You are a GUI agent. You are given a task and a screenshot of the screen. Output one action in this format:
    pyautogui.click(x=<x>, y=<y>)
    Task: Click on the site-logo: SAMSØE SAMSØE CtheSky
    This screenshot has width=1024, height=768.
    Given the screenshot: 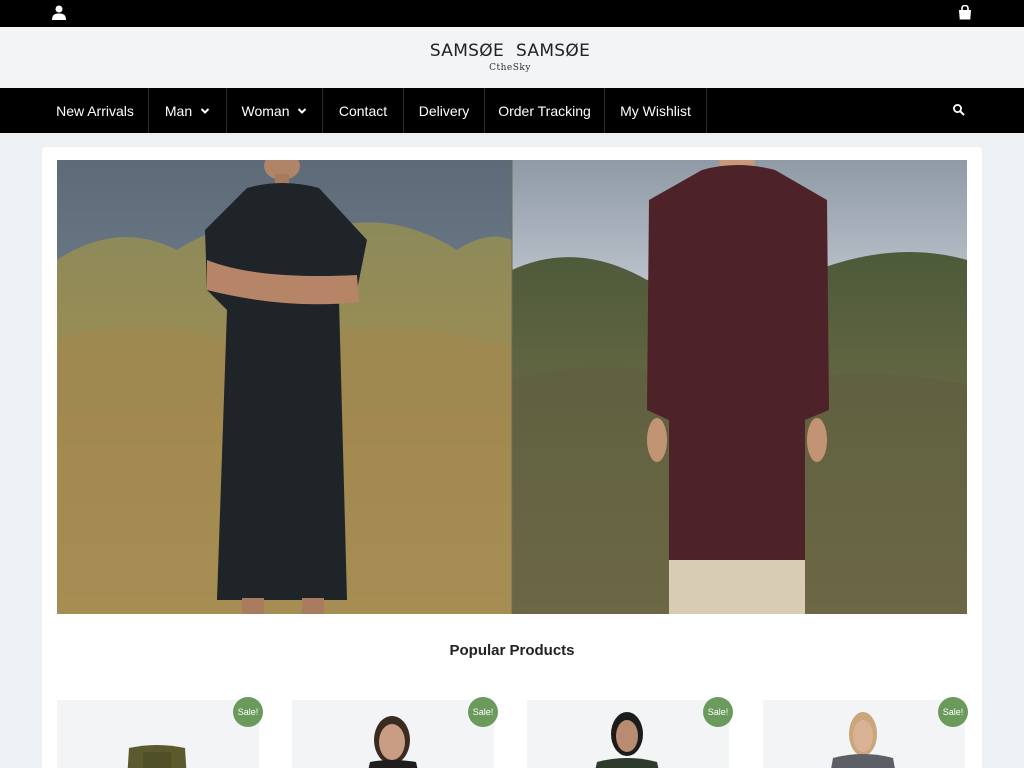 What is the action you would take?
    pyautogui.click(x=510, y=60)
    